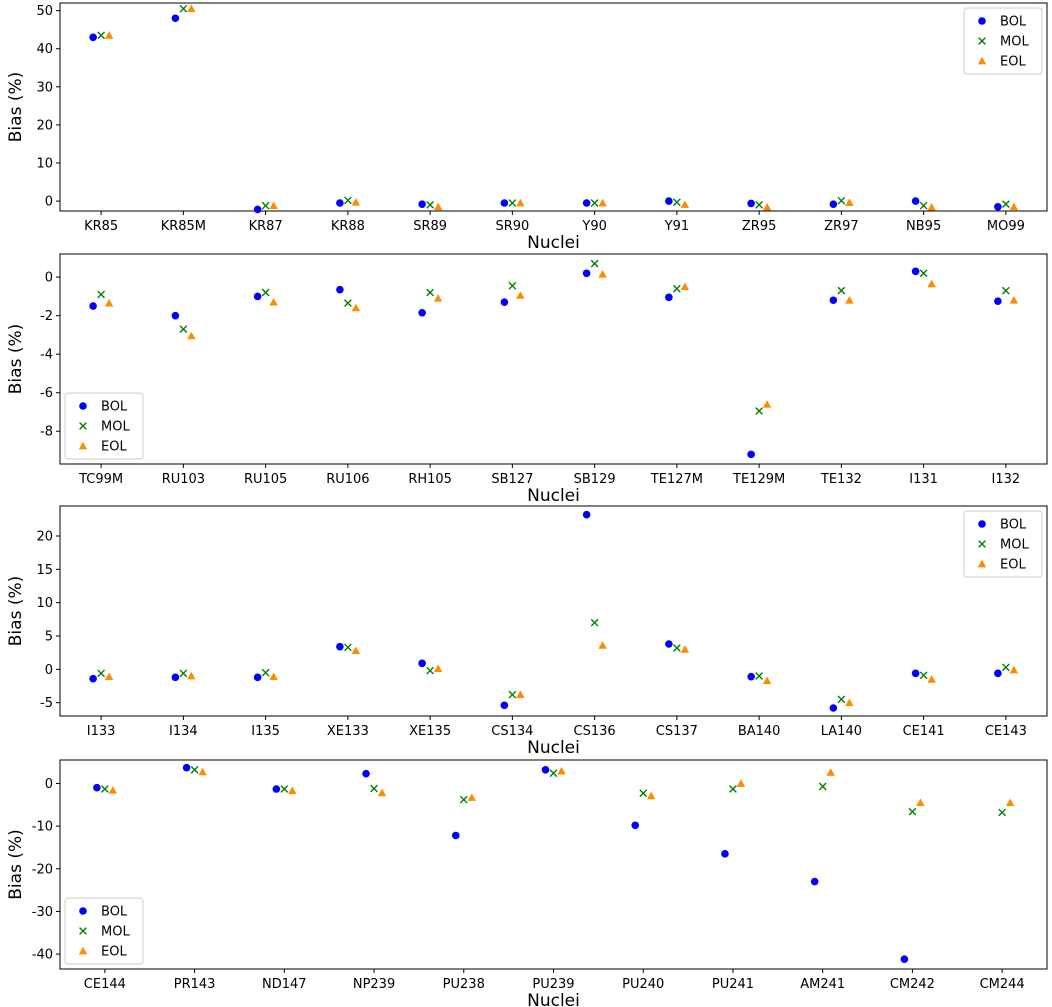  I want to click on x-tick-label: I132, so click(1006, 479).